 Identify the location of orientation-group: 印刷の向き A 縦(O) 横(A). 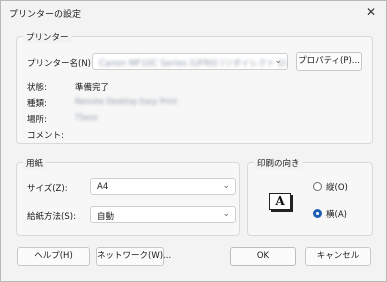
(310, 196).